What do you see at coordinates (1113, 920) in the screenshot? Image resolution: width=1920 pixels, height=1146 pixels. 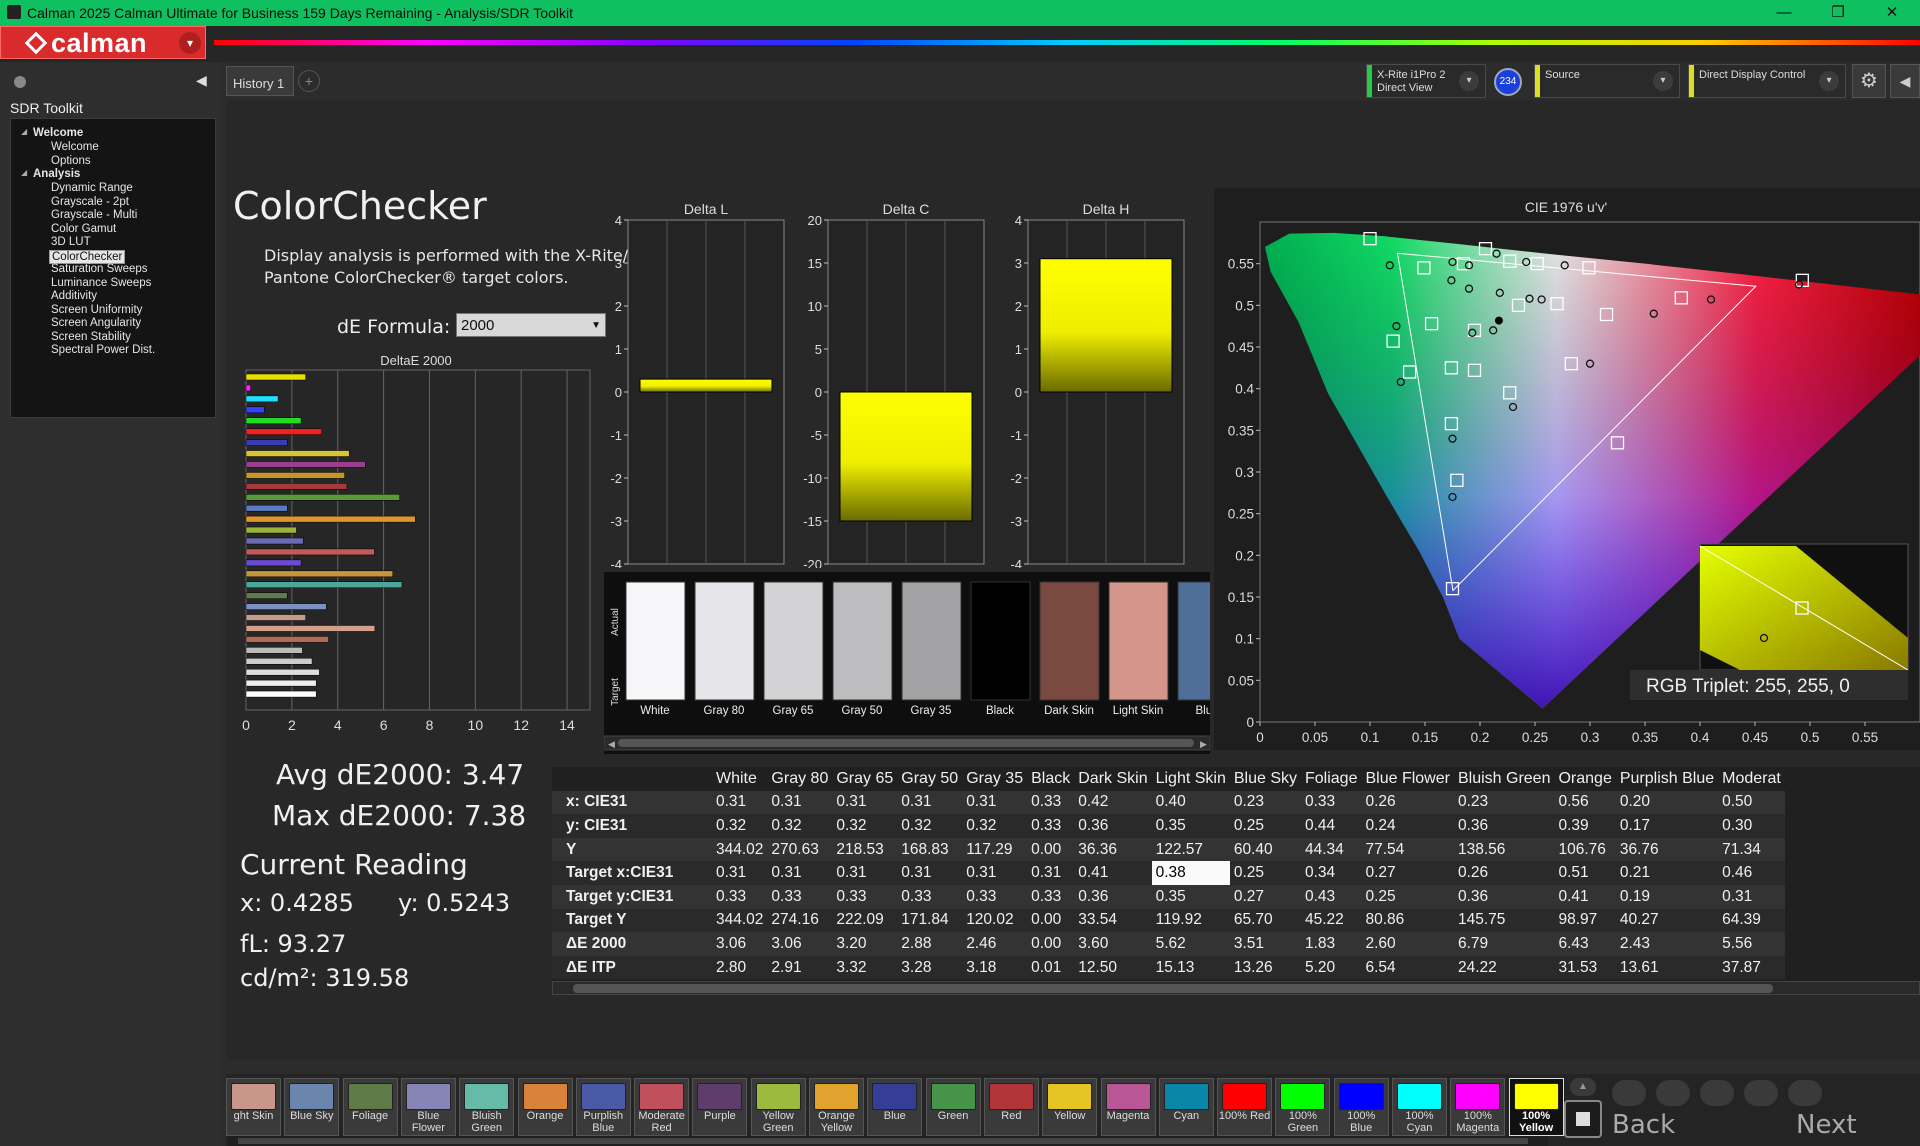 I see `table-cell: 33.54` at bounding box center [1113, 920].